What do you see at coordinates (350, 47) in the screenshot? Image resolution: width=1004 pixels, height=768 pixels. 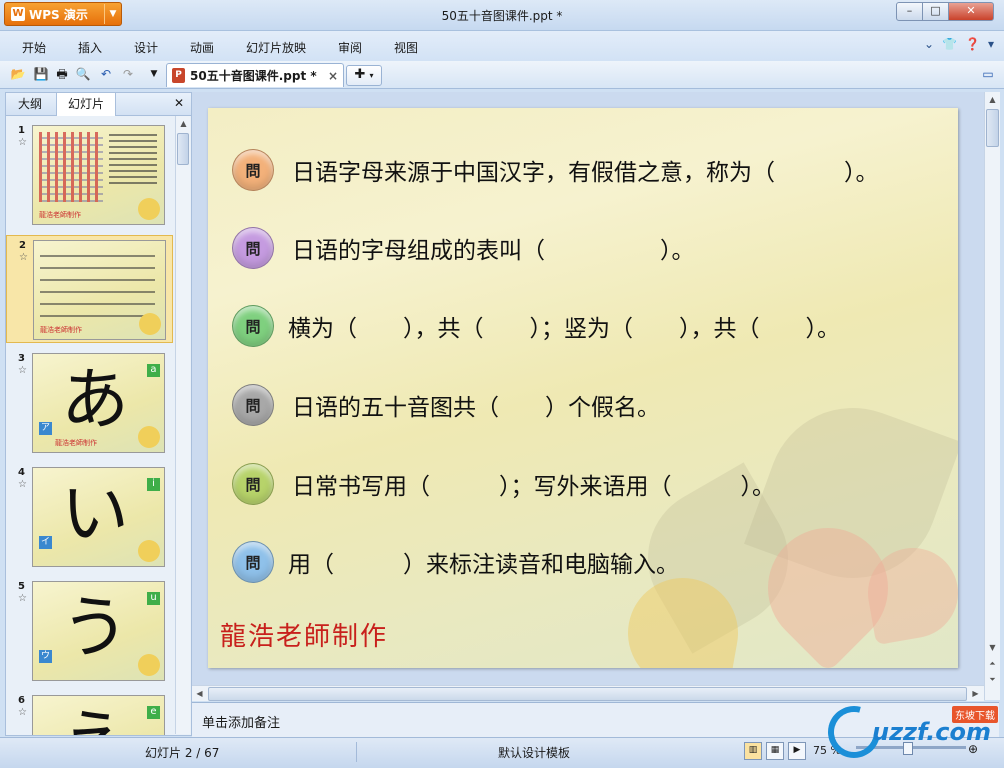 I see `menu-review: 审阅` at bounding box center [350, 47].